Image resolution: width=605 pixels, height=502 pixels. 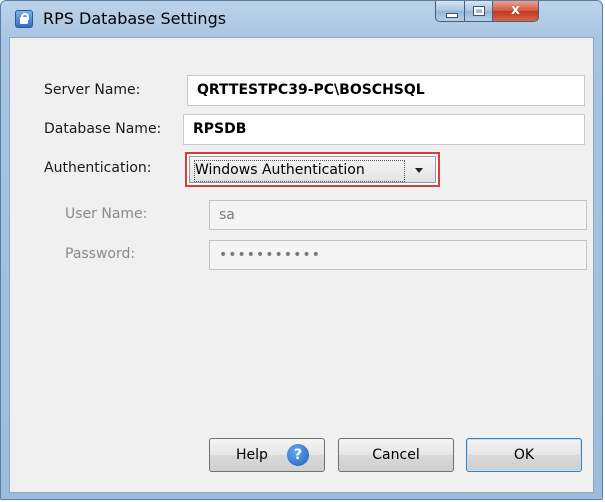 I want to click on lock-icon, so click(x=24, y=19).